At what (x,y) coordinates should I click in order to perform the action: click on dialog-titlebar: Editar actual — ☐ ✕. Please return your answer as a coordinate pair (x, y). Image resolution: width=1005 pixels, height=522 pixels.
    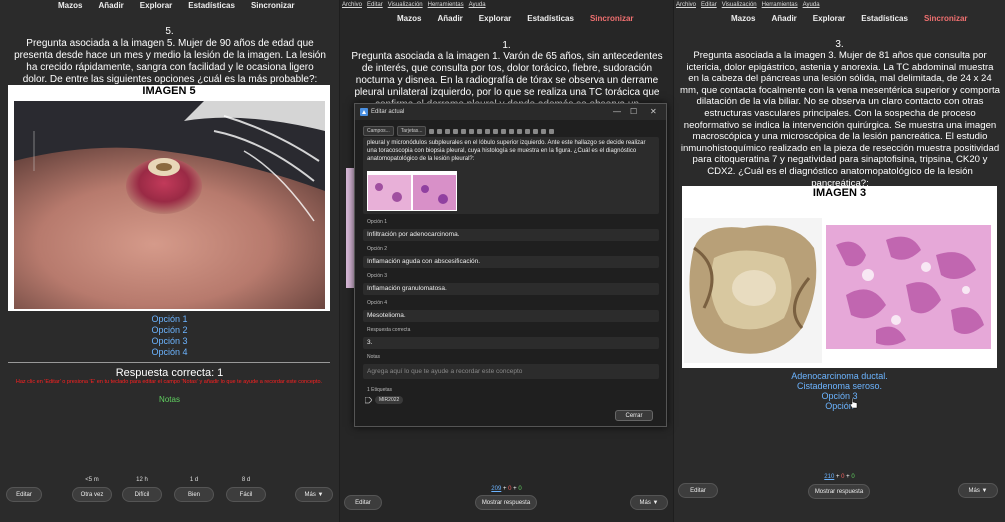
    Looking at the image, I should click on (510, 112).